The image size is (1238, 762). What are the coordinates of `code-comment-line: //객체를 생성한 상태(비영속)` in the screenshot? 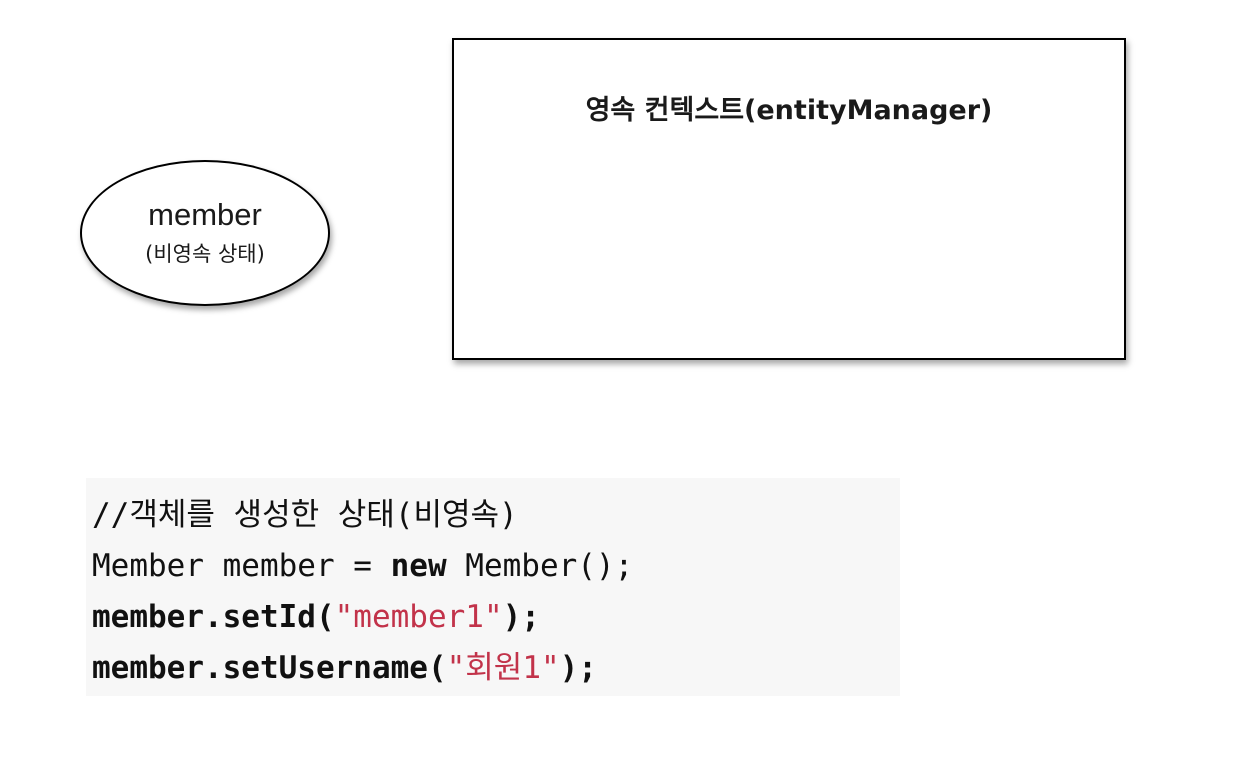 It's located at (496, 515).